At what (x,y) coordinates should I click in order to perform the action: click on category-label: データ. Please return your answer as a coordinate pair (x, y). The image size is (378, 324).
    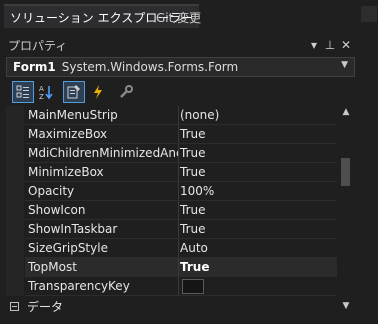
    Looking at the image, I should click on (45, 307).